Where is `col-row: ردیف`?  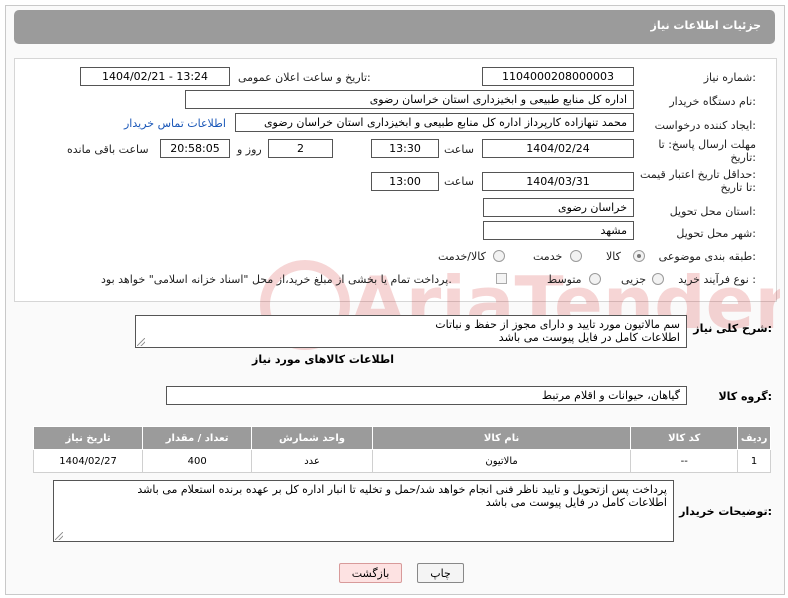 col-row: ردیف is located at coordinates (754, 438).